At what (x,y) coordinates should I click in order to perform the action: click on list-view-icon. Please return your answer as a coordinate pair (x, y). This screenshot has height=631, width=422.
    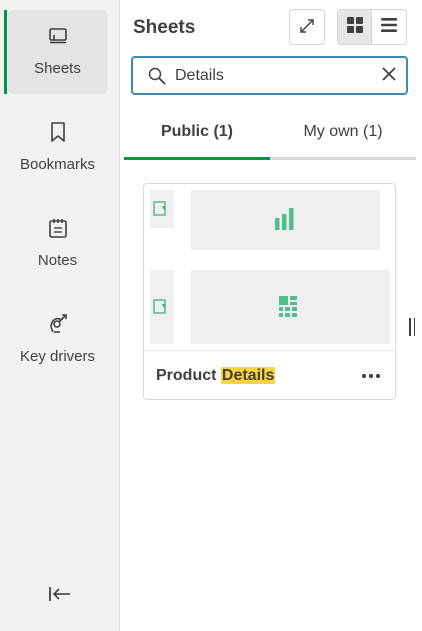
    Looking at the image, I should click on (389, 27).